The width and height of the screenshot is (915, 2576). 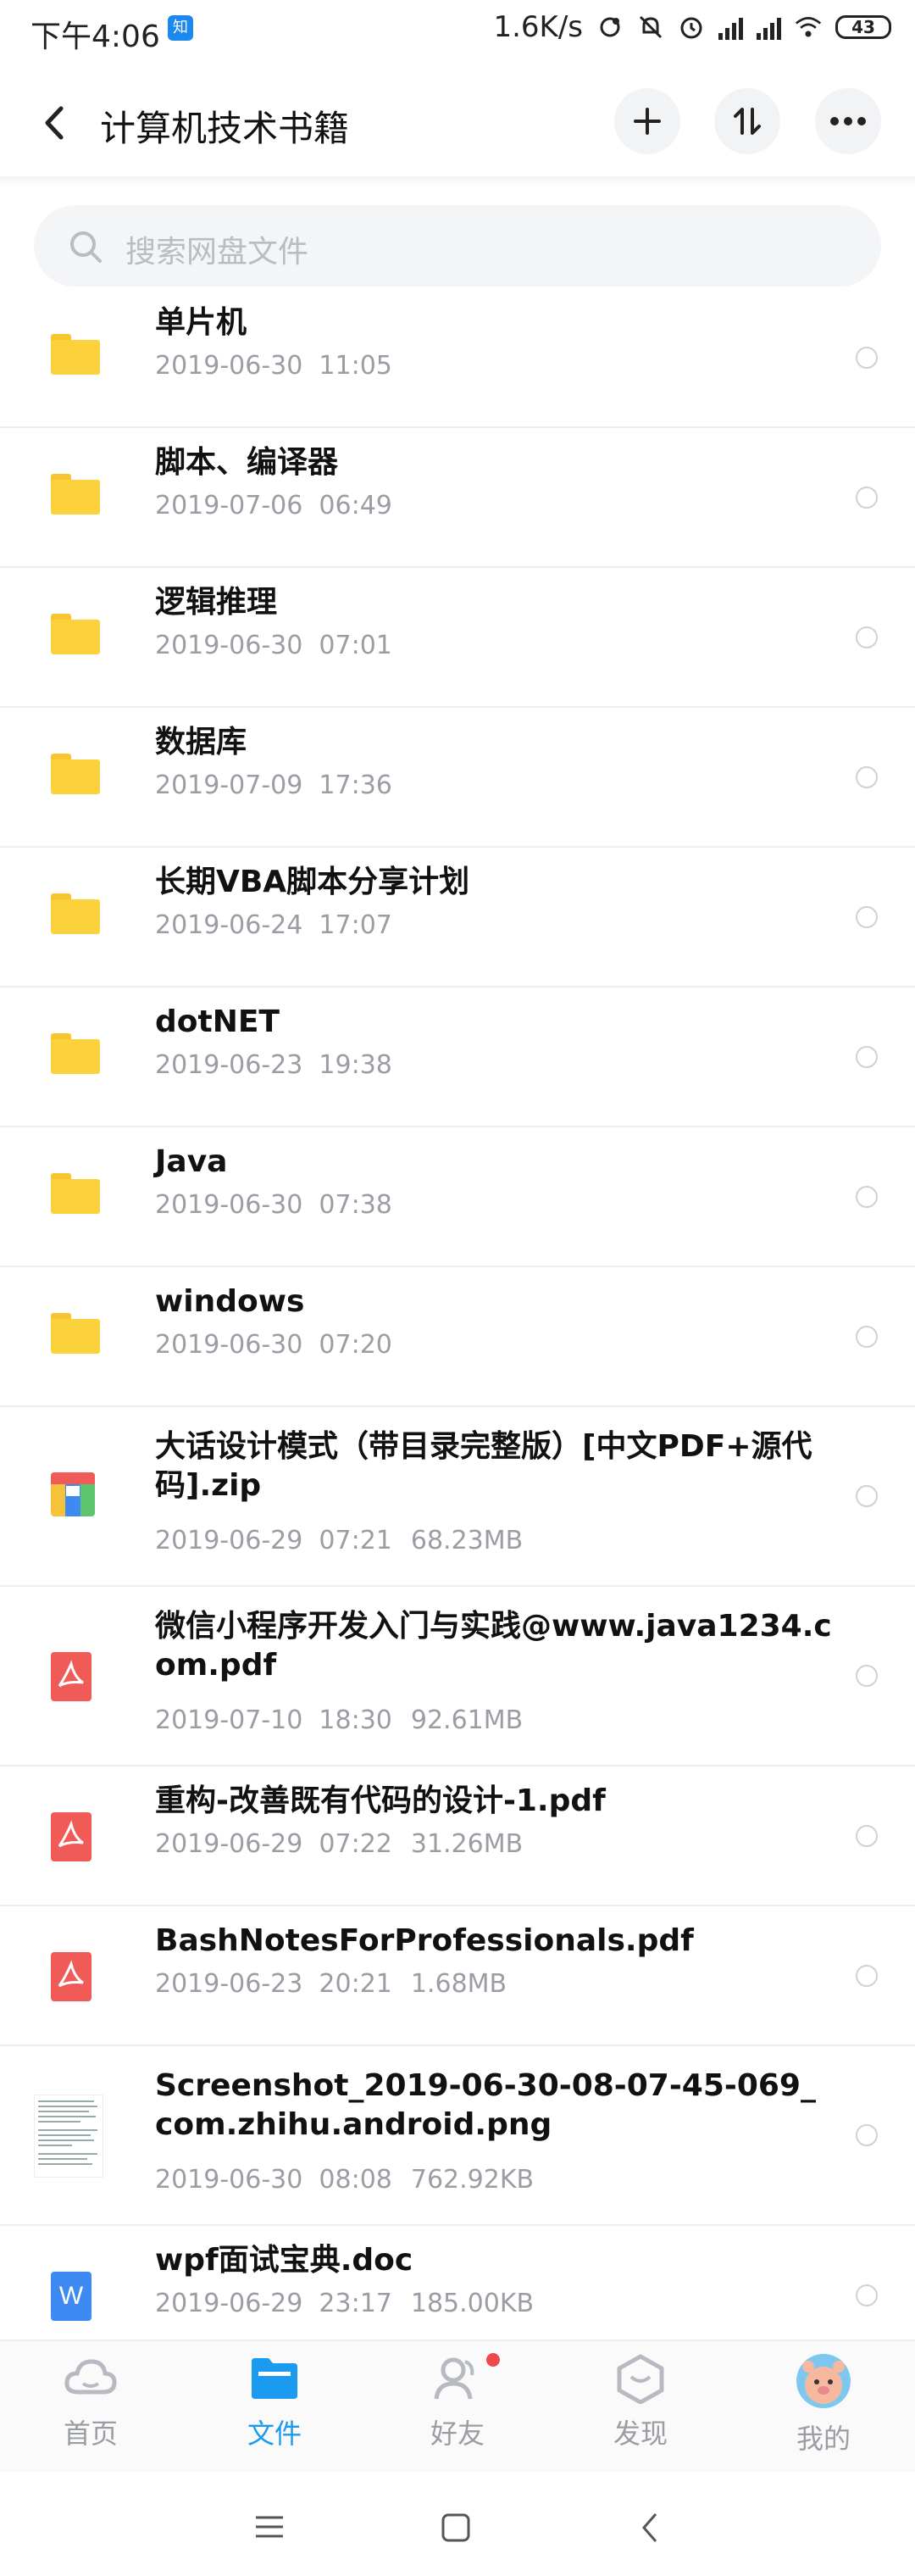 I want to click on tab-friends-label: 好友, so click(x=457, y=2433).